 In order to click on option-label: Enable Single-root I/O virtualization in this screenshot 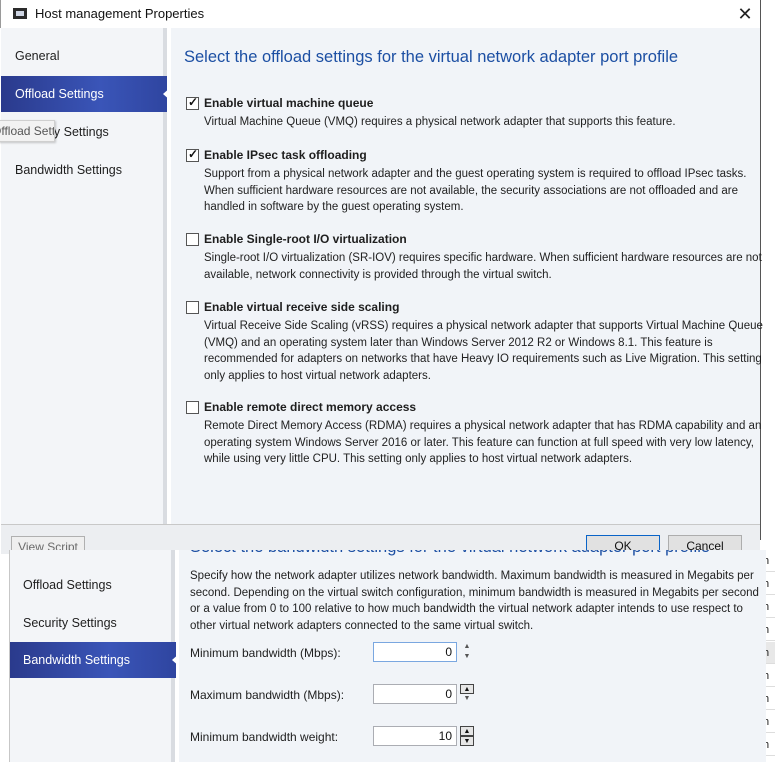, I will do `click(305, 239)`.